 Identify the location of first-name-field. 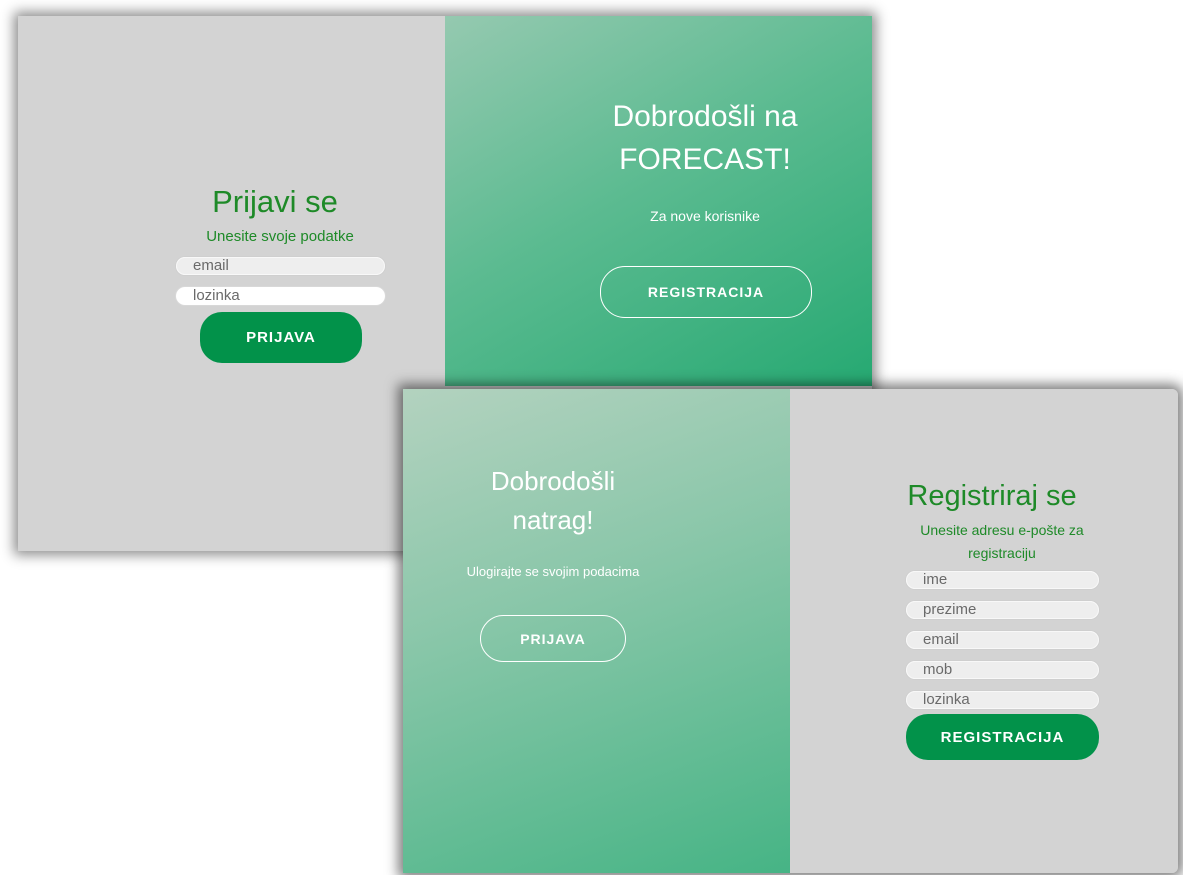
(1002, 580).